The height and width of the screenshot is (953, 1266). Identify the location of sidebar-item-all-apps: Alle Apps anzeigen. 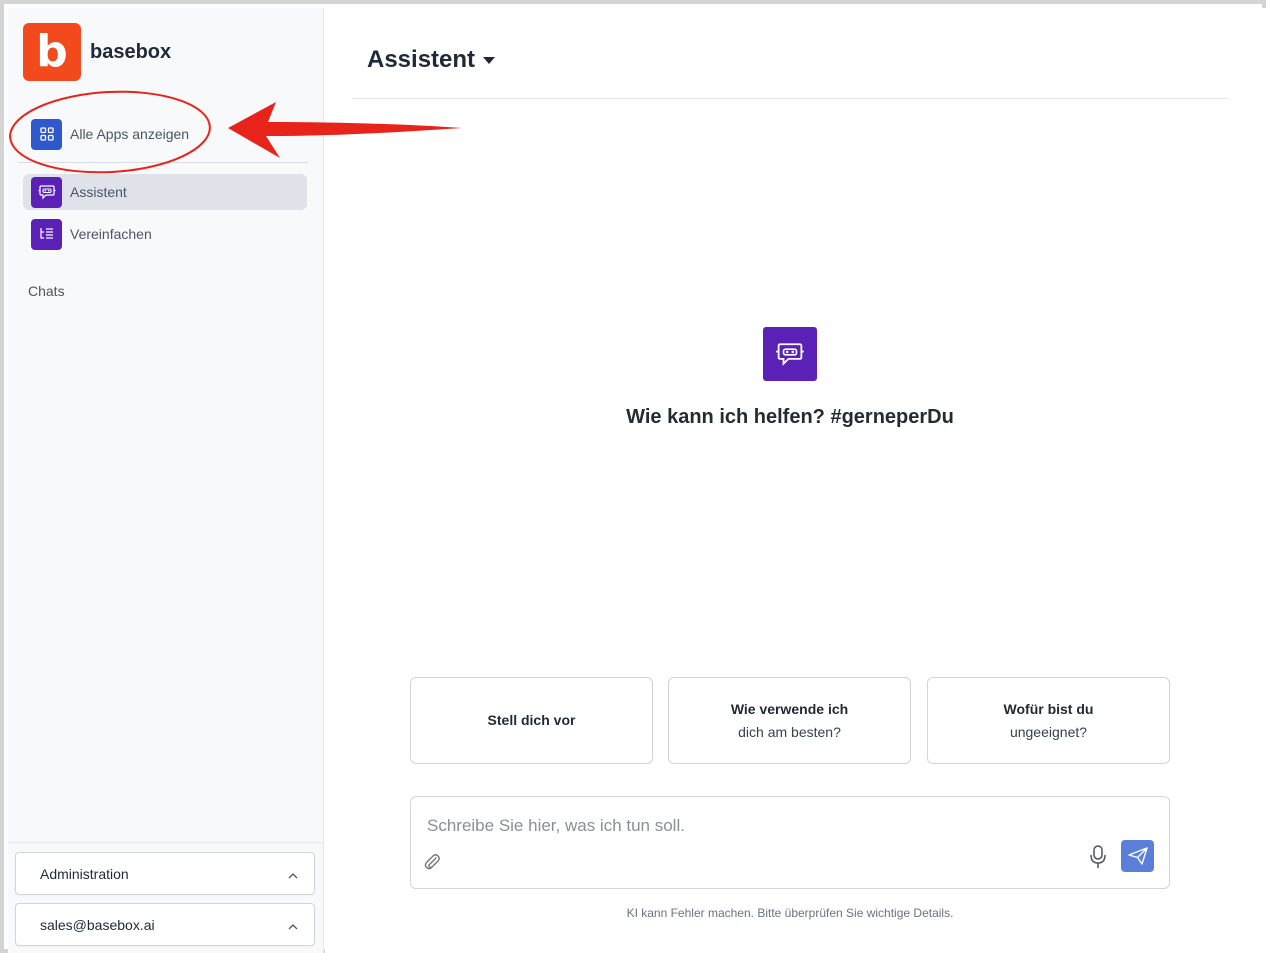
(165, 134).